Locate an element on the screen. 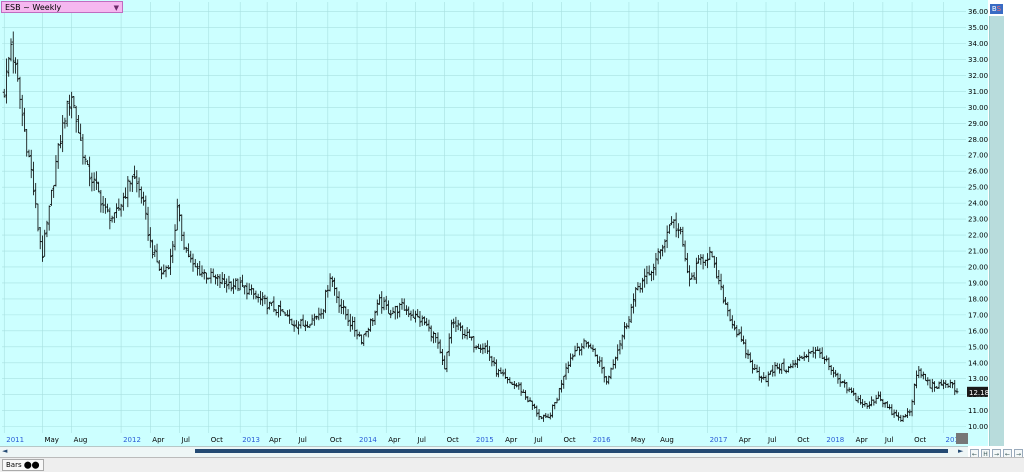 This screenshot has width=1024, height=475. scroll-right-icon: ► is located at coordinates (960, 451).